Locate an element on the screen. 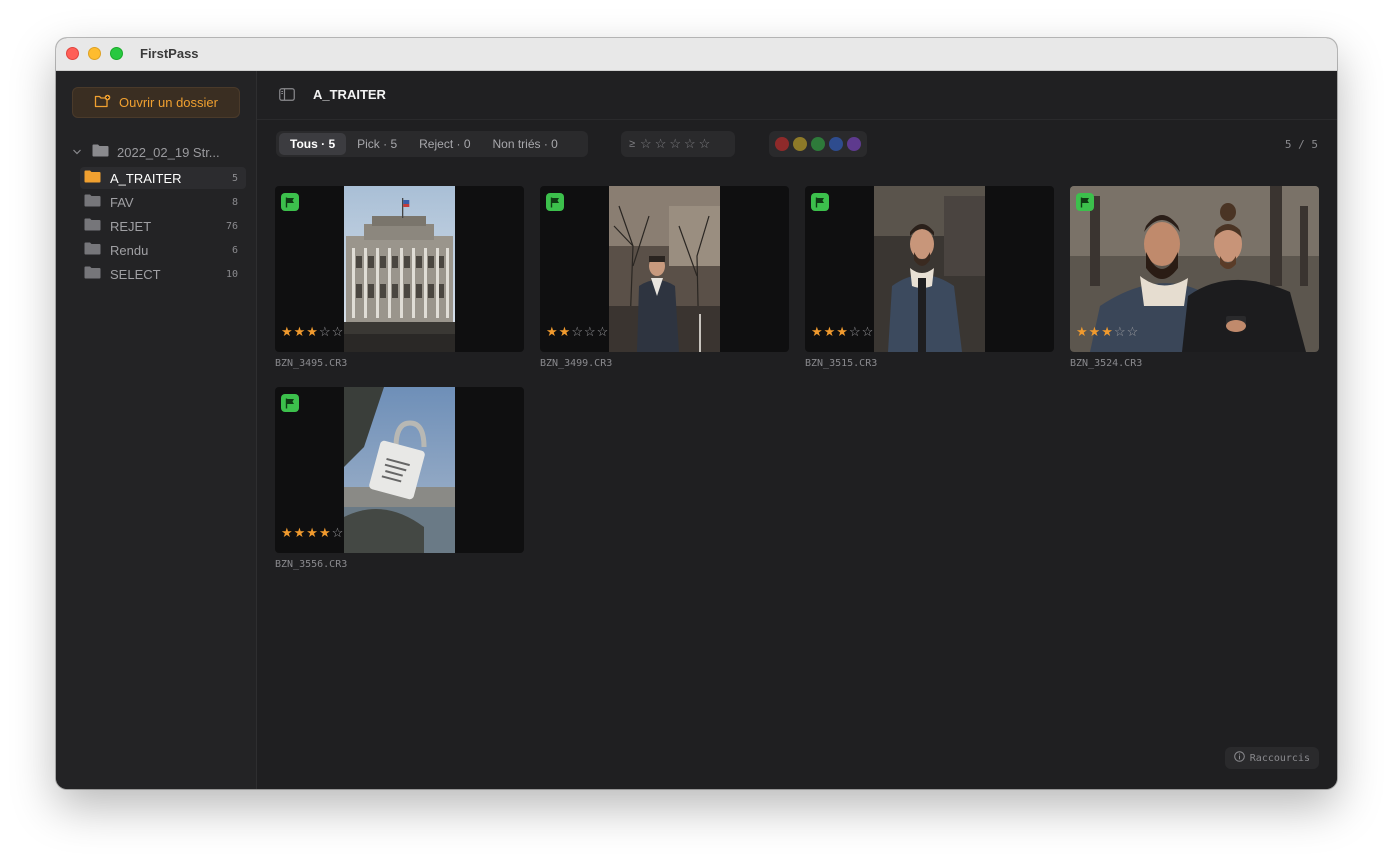 This screenshot has width=1393, height=864. sidebar-item-label: FAV is located at coordinates (122, 202).